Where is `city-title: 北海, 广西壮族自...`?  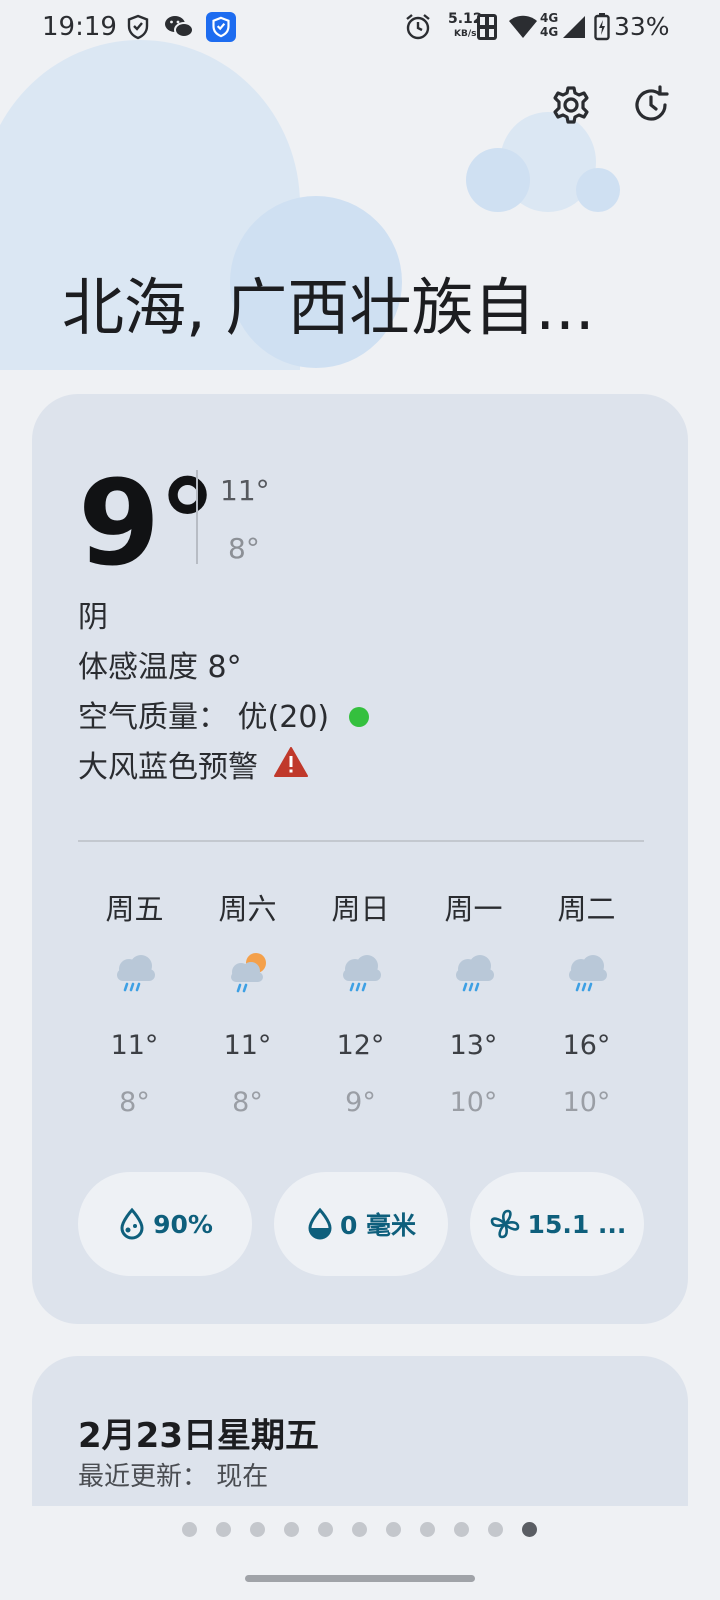
city-title: 北海, 广西壮族自... is located at coordinates (342, 308).